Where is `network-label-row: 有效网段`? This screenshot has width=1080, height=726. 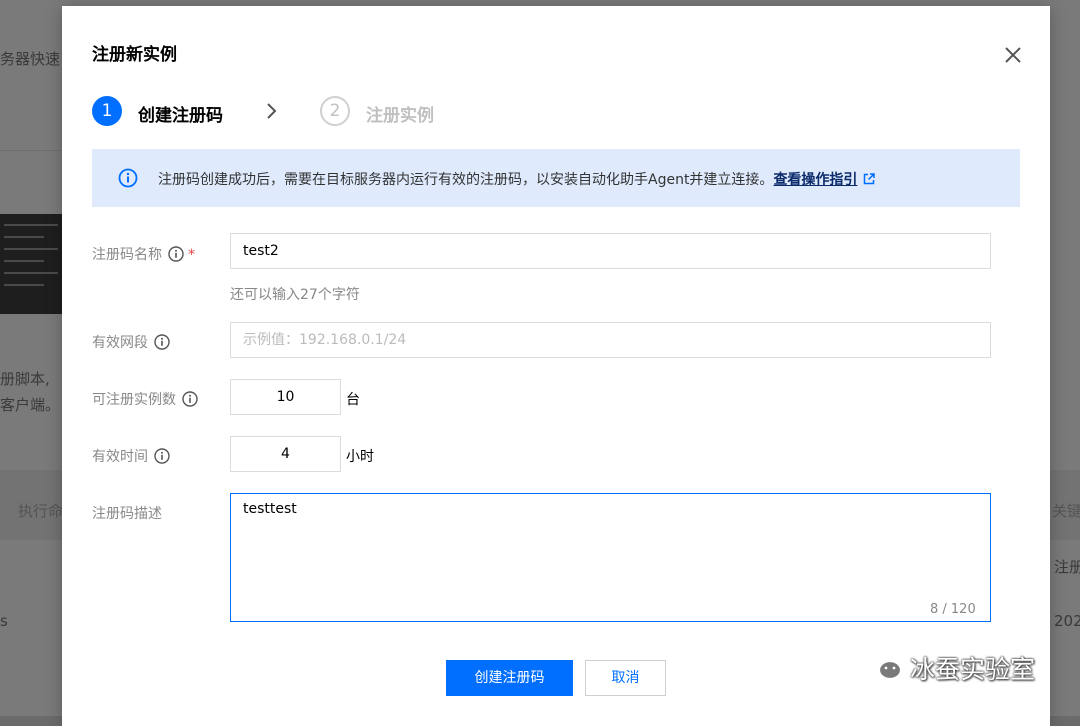
network-label-row: 有效网段 is located at coordinates (131, 342).